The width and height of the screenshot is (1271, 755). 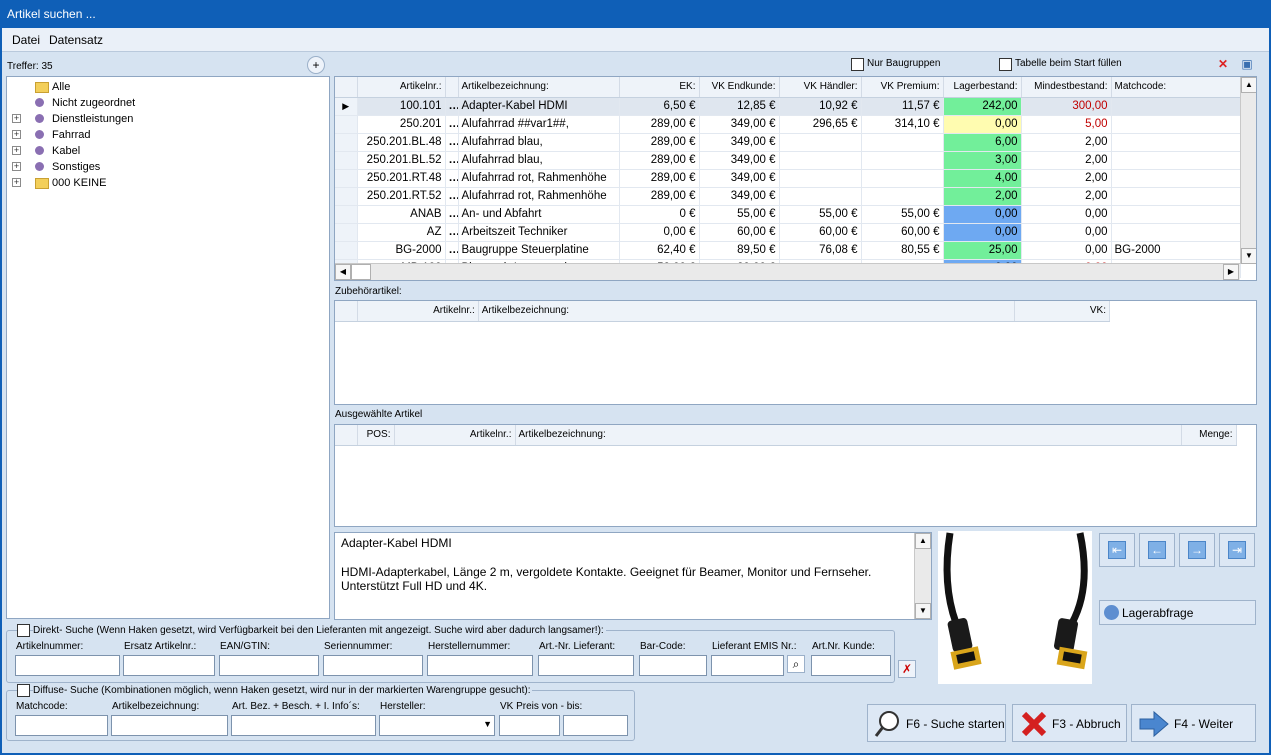 I want to click on previous-record-button: ←, so click(x=1157, y=550).